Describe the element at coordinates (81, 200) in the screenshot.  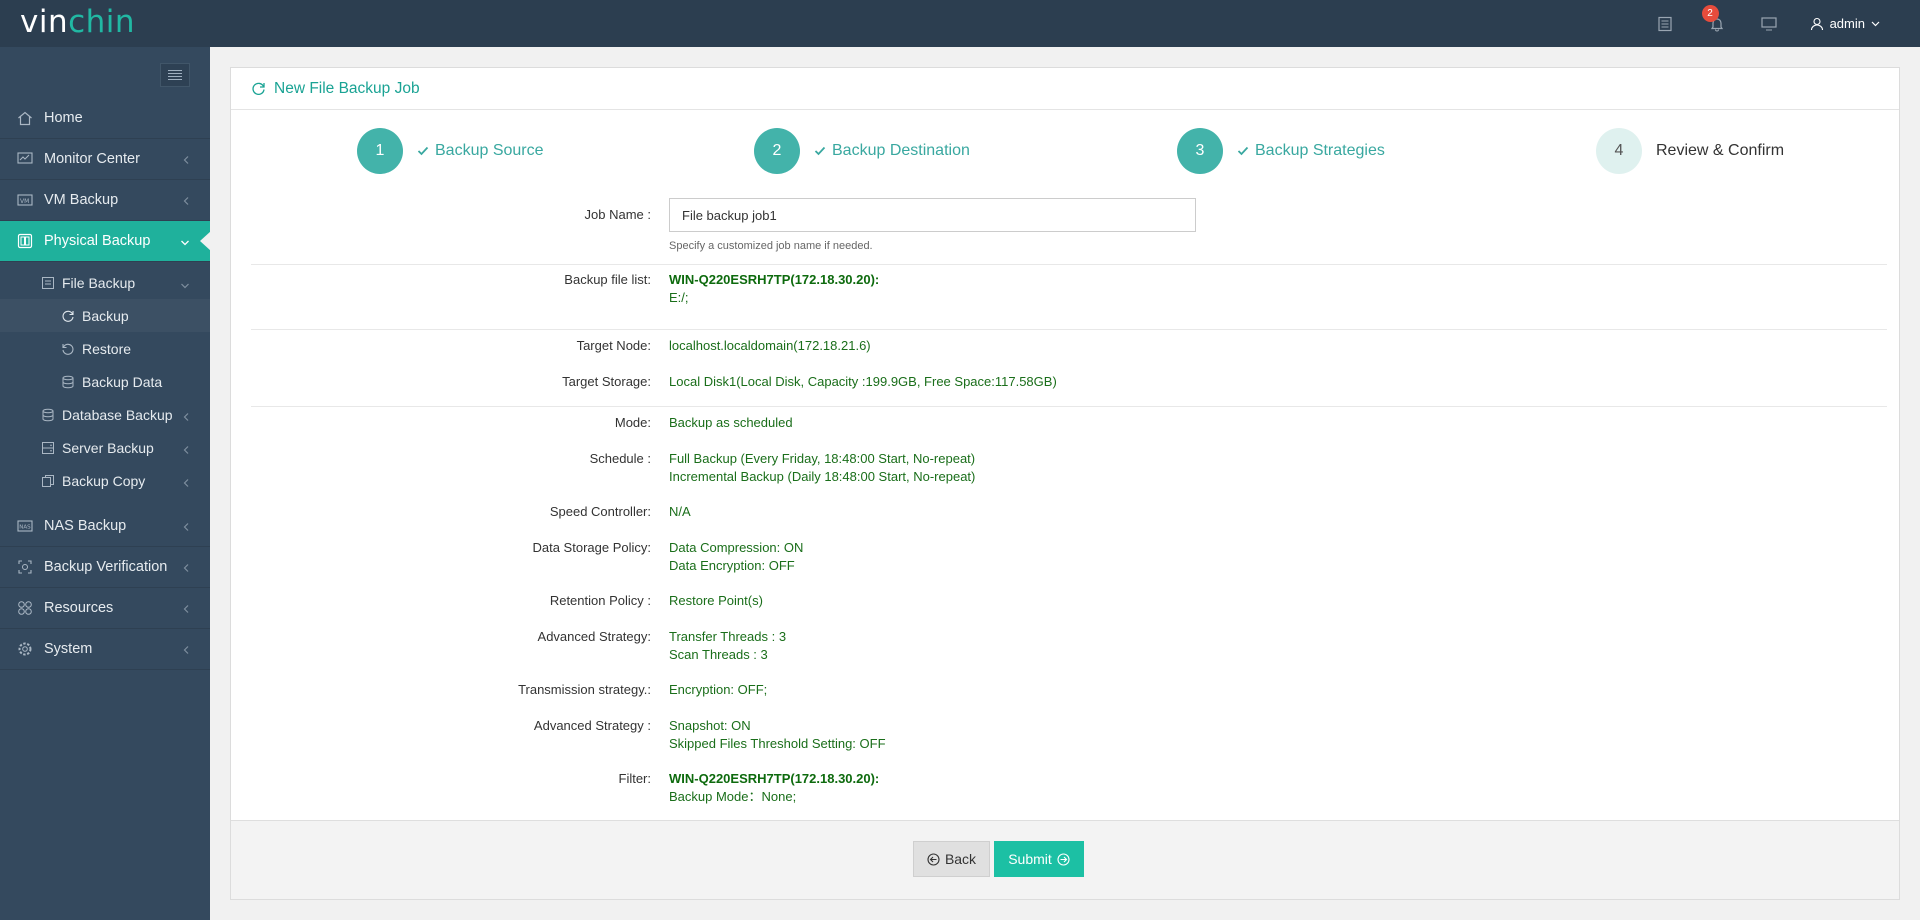
I see `sidebar-item-label: VM Backup` at that location.